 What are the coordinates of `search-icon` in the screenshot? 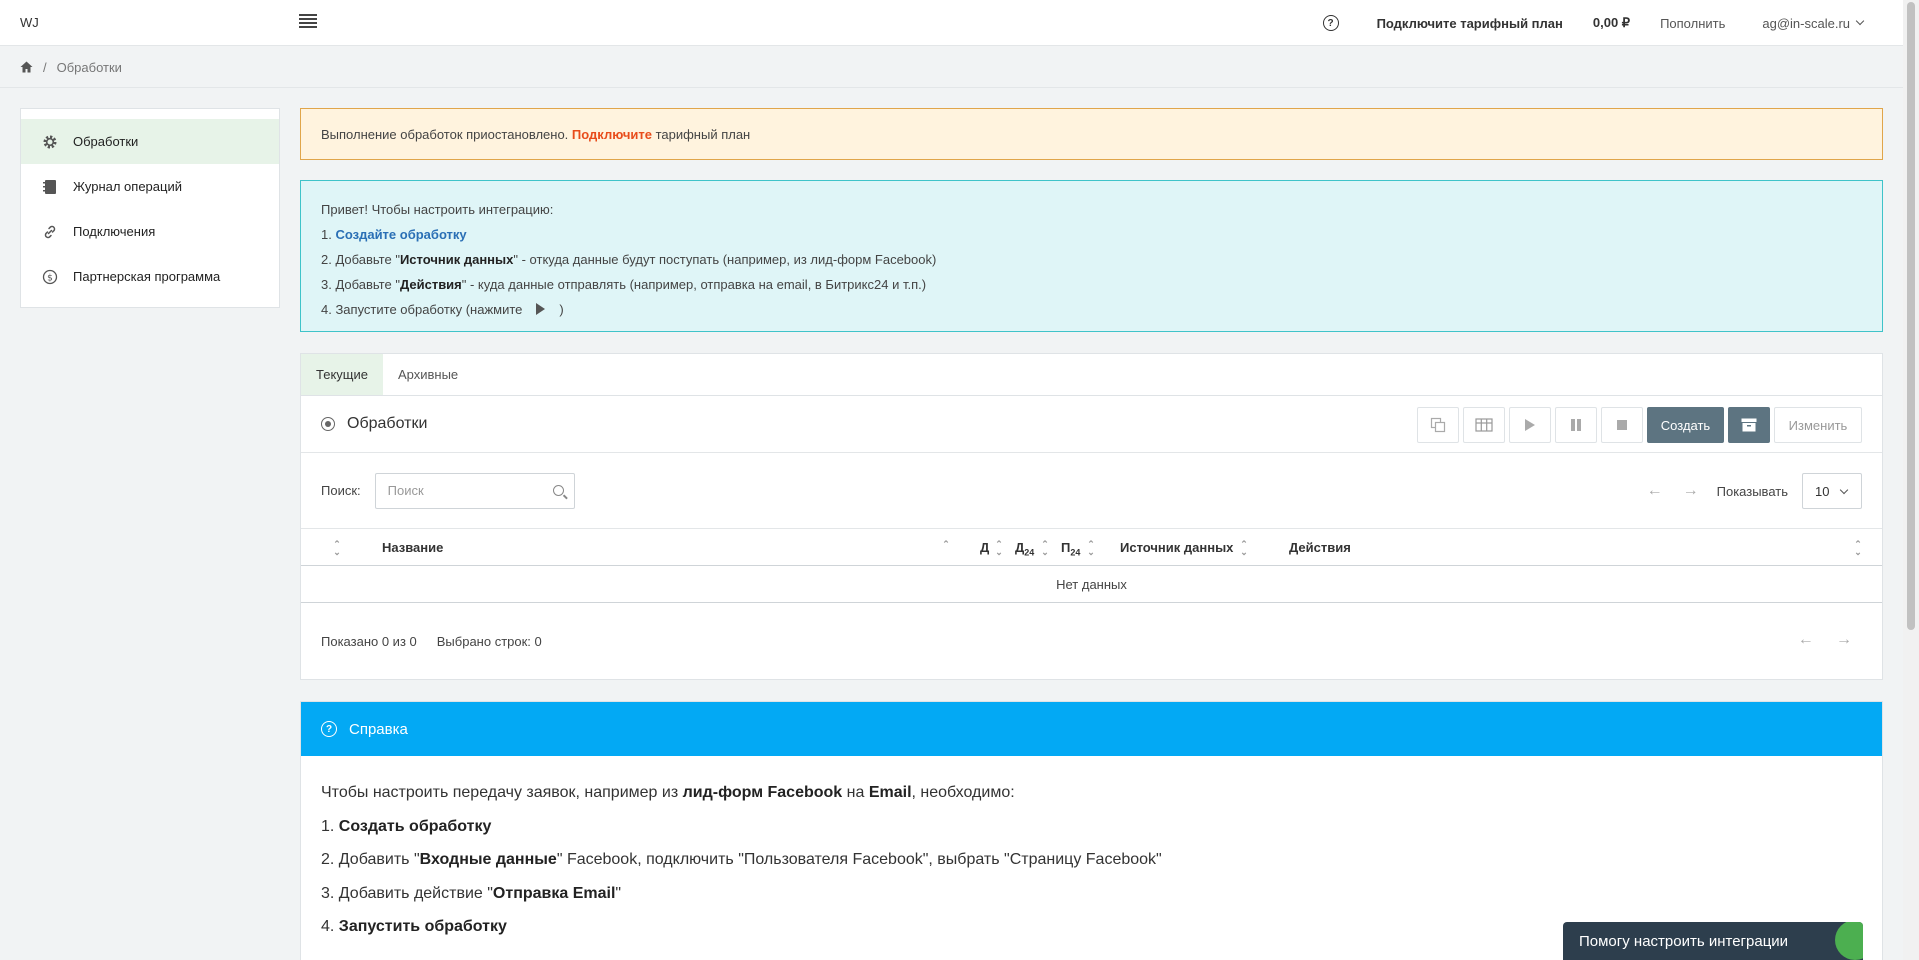 It's located at (558, 490).